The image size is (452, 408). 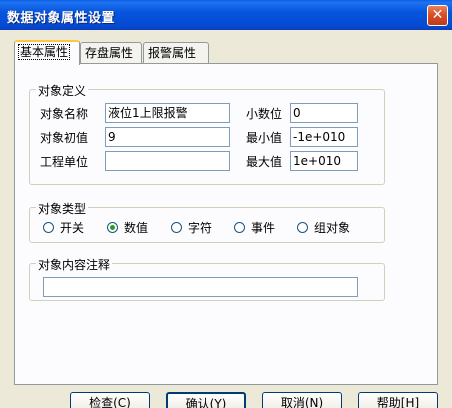 I want to click on comment-field, so click(x=200, y=287).